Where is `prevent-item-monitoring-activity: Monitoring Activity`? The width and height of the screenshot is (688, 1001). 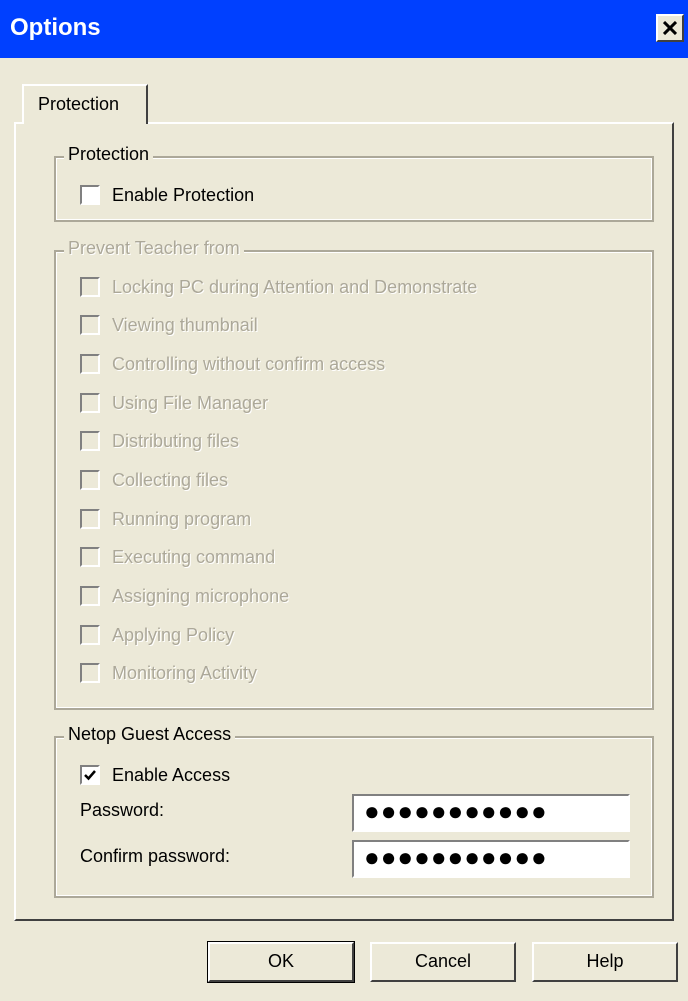 prevent-item-monitoring-activity: Monitoring Activity is located at coordinates (168, 673).